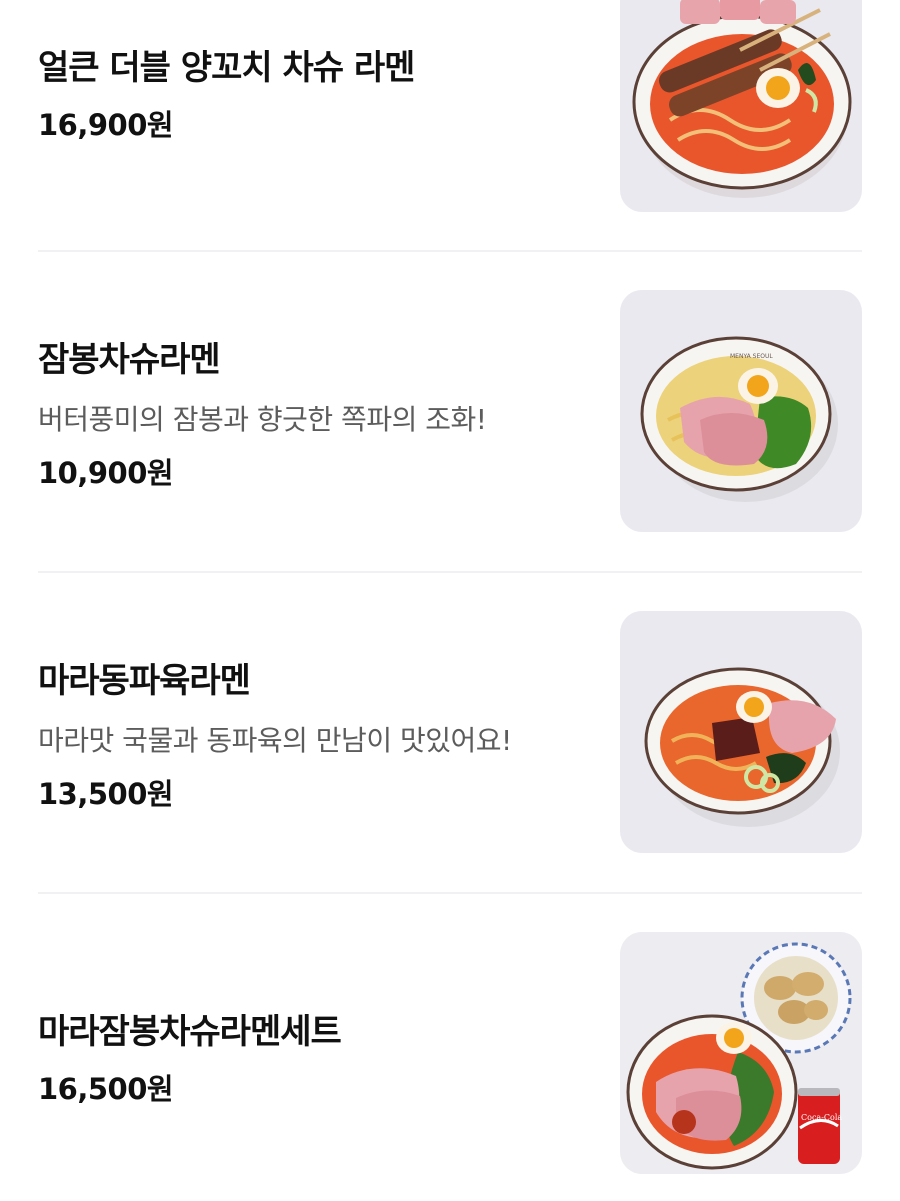 Image resolution: width=900 pixels, height=1201 pixels. I want to click on menu-item-description: 버터풍미의 잠봉과 향긋한 쪽파의 조화!, so click(262, 419).